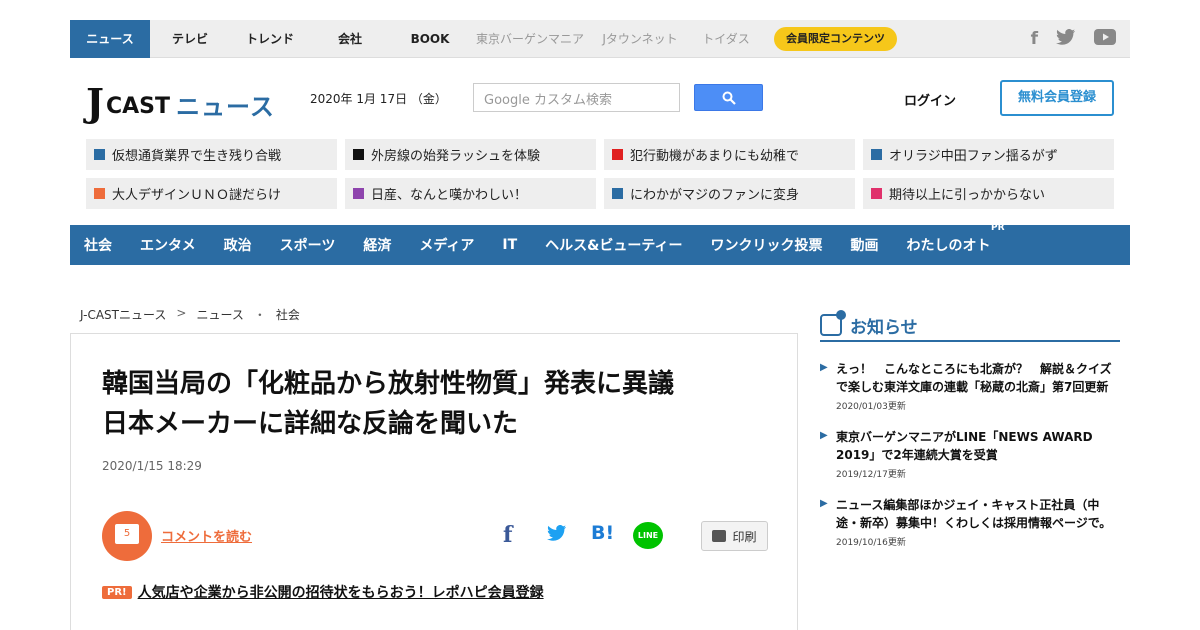  I want to click on tile-label: 犯行動機があまりにも幼稚で, so click(715, 156).